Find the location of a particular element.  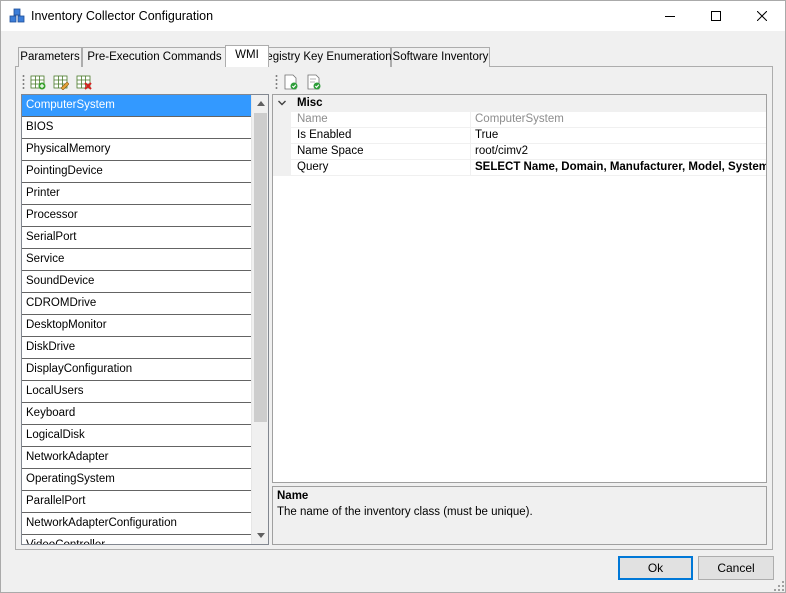

property-name: Is Enabled is located at coordinates (324, 135).